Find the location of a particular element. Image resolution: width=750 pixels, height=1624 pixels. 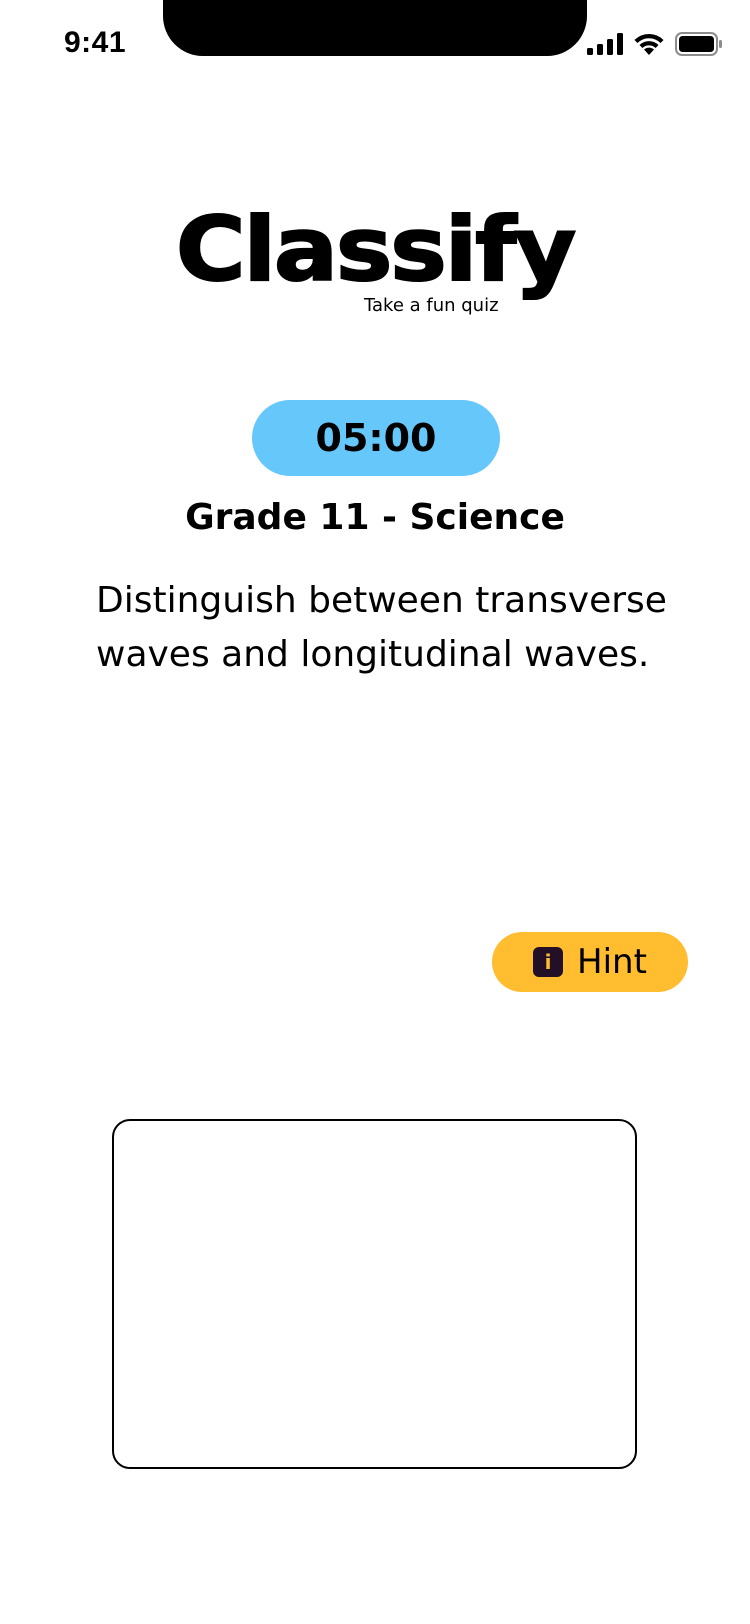

cellular-signal-icon is located at coordinates (605, 44).